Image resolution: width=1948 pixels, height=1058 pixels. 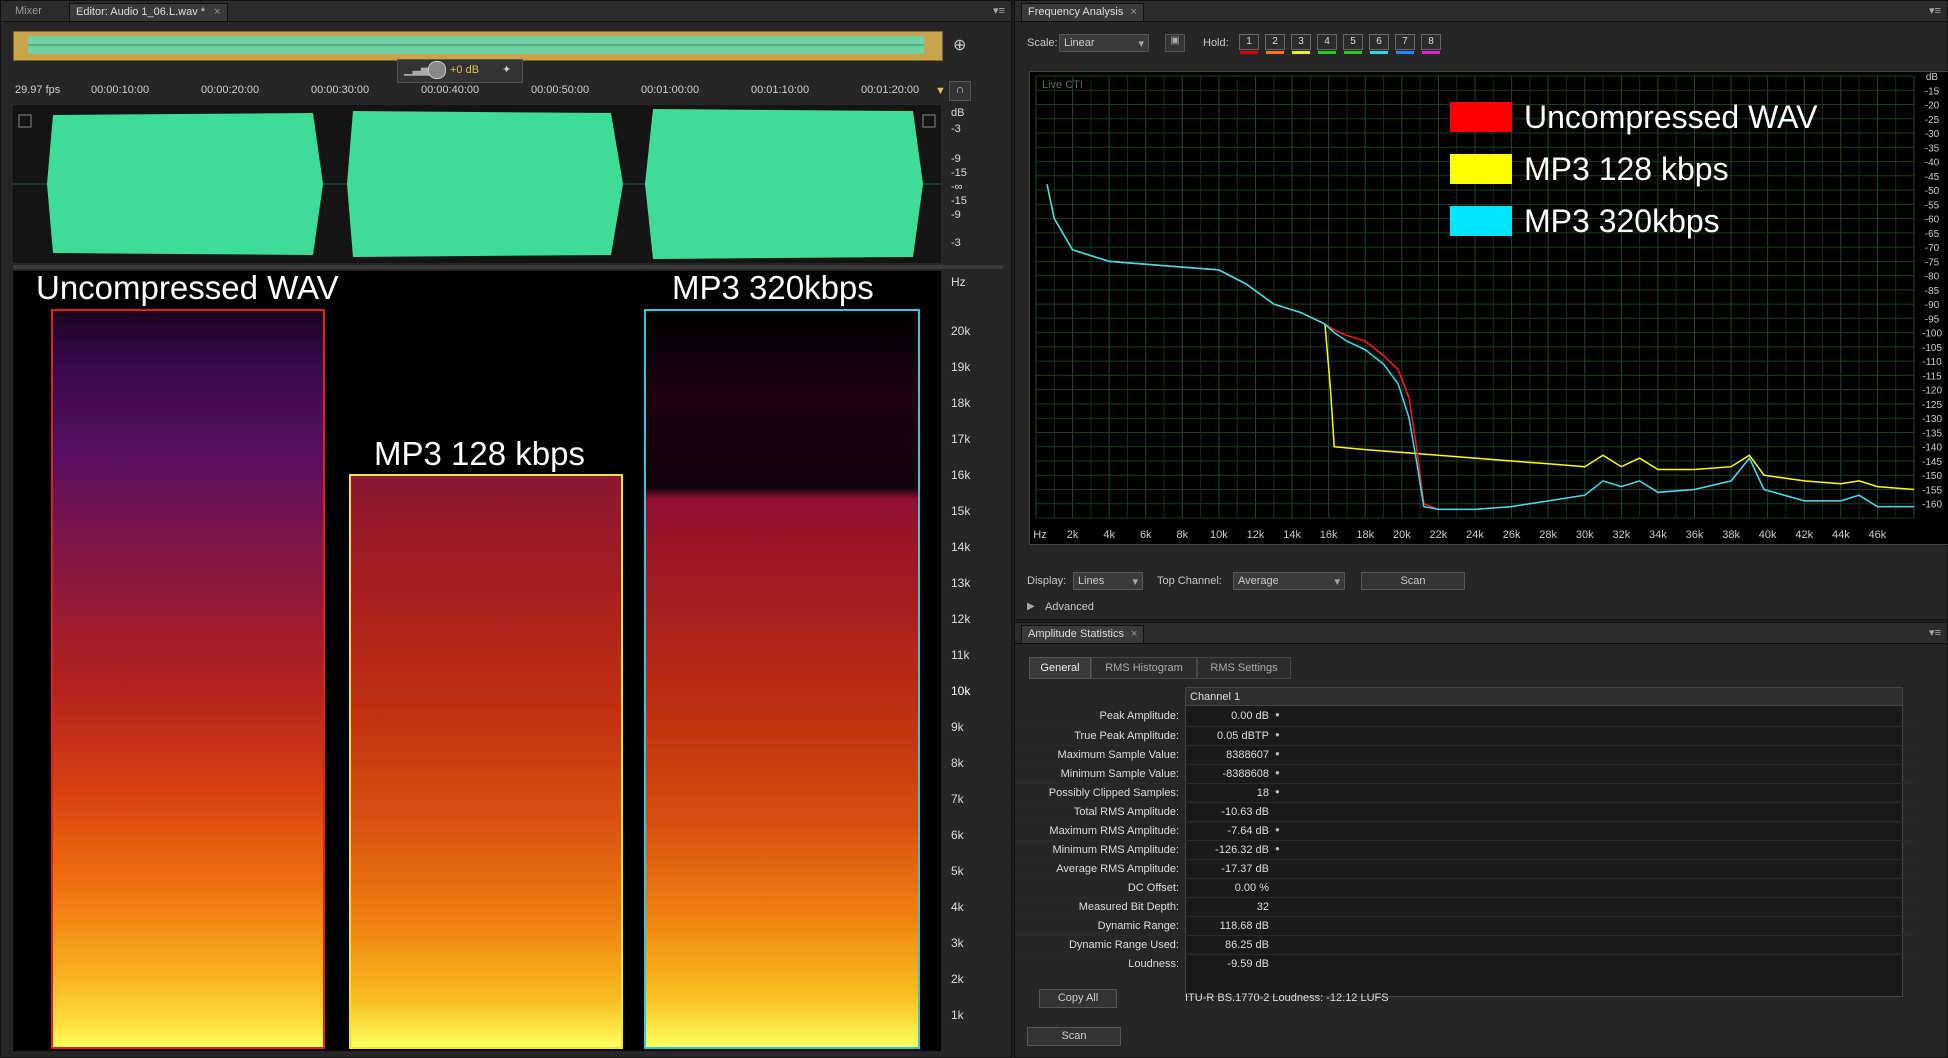 I want to click on waveform-svg, so click(x=477, y=184).